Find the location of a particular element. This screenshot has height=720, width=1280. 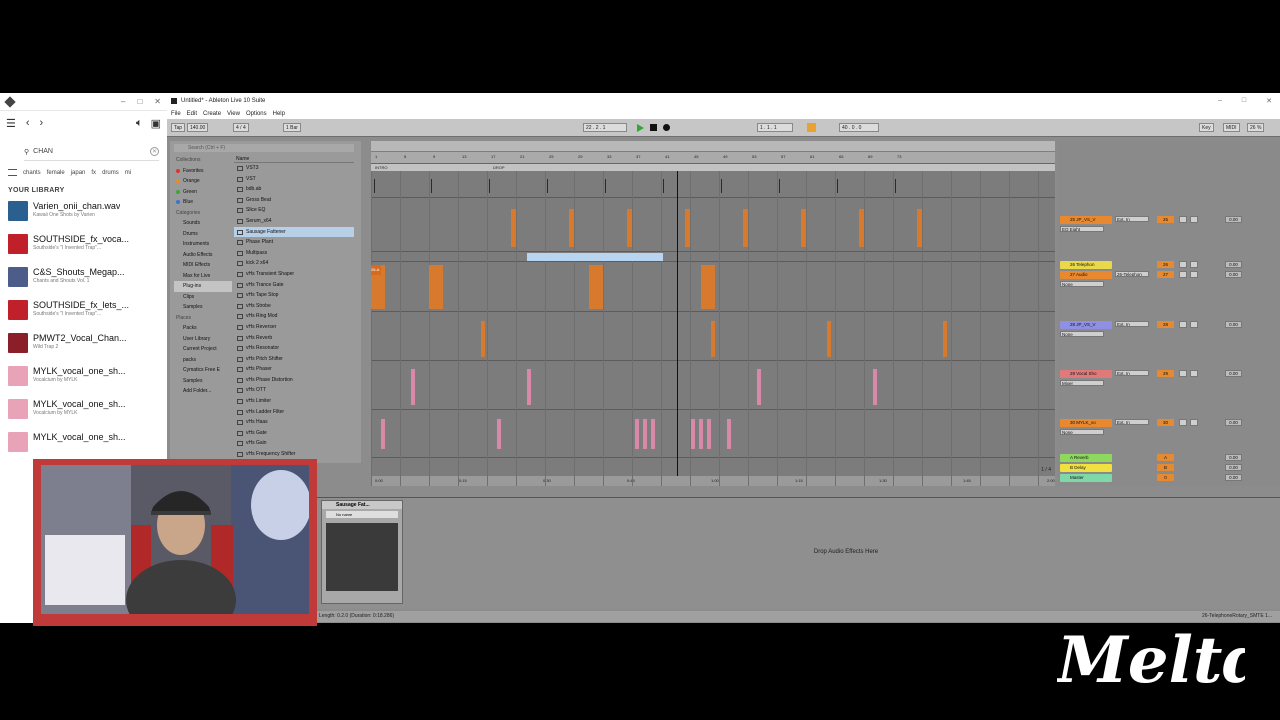

window-icon: ▣ is located at coordinates (156, 123).